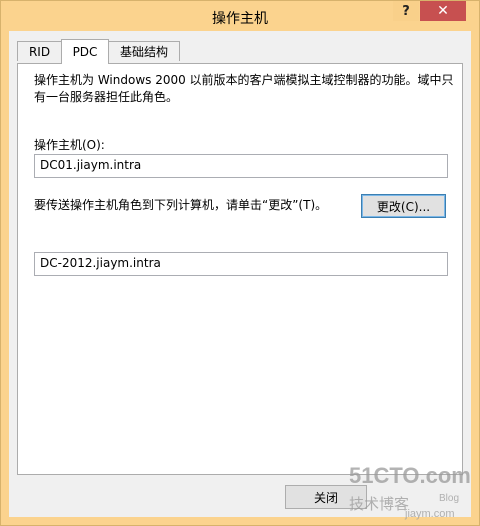 The width and height of the screenshot is (480, 526). I want to click on help-icon: ?, so click(406, 11).